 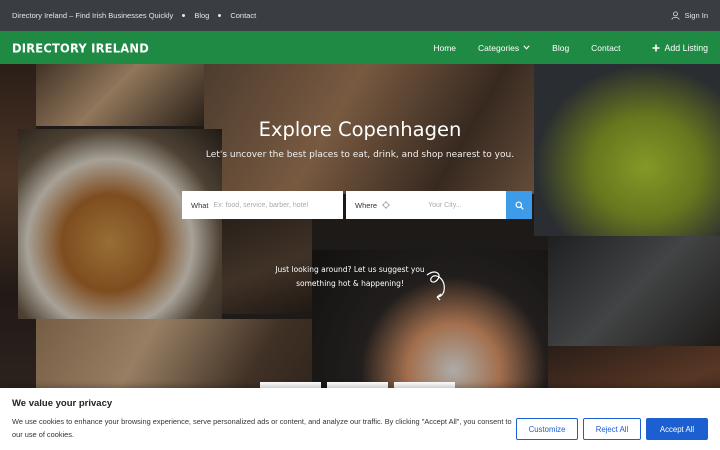 What do you see at coordinates (201, 15) in the screenshot?
I see `top-blog-link: Blog` at bounding box center [201, 15].